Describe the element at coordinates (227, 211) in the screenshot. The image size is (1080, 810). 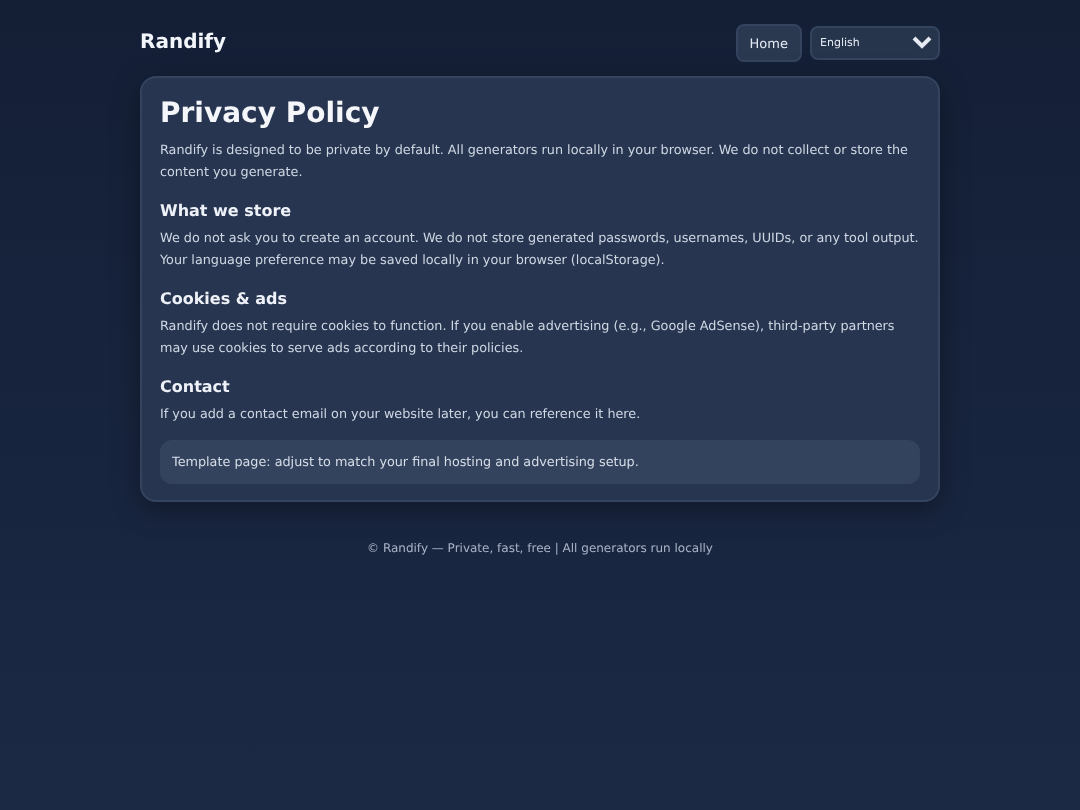
I see `section-heading: What we store` at that location.